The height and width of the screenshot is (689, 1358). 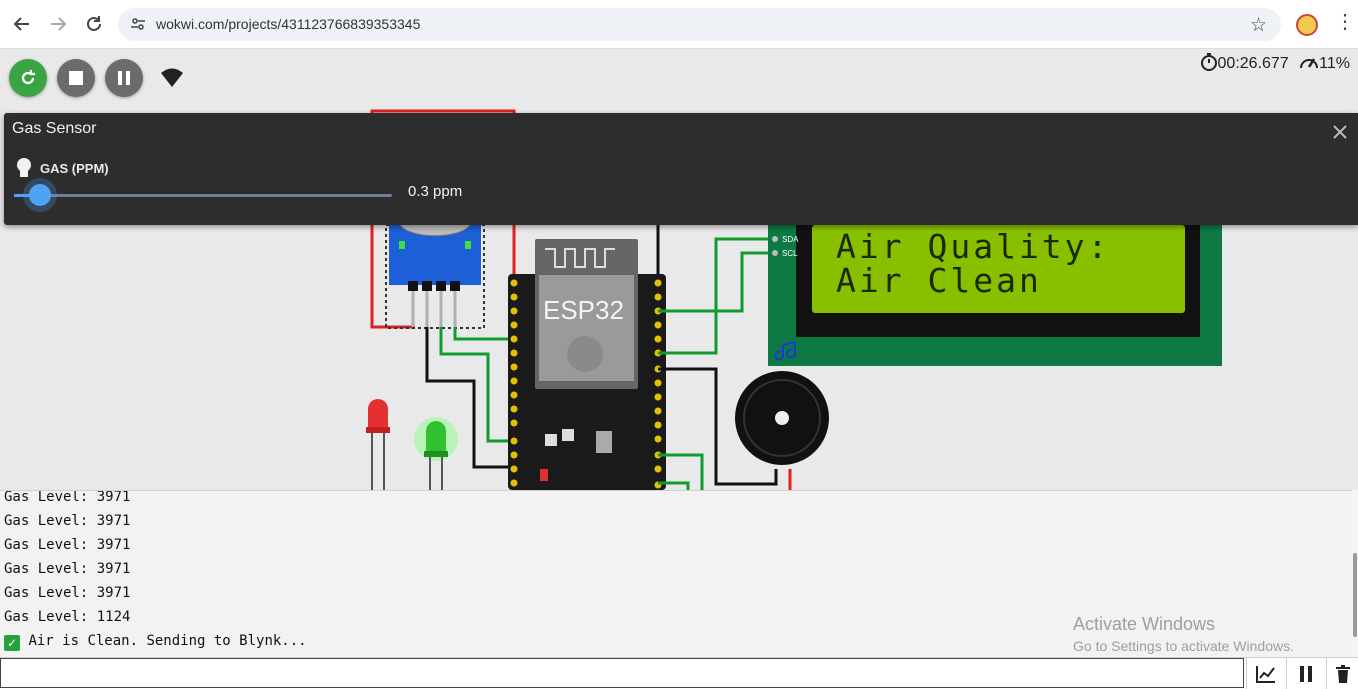 What do you see at coordinates (790, 253) in the screenshot?
I see `lcd-pin-scl: SCL` at bounding box center [790, 253].